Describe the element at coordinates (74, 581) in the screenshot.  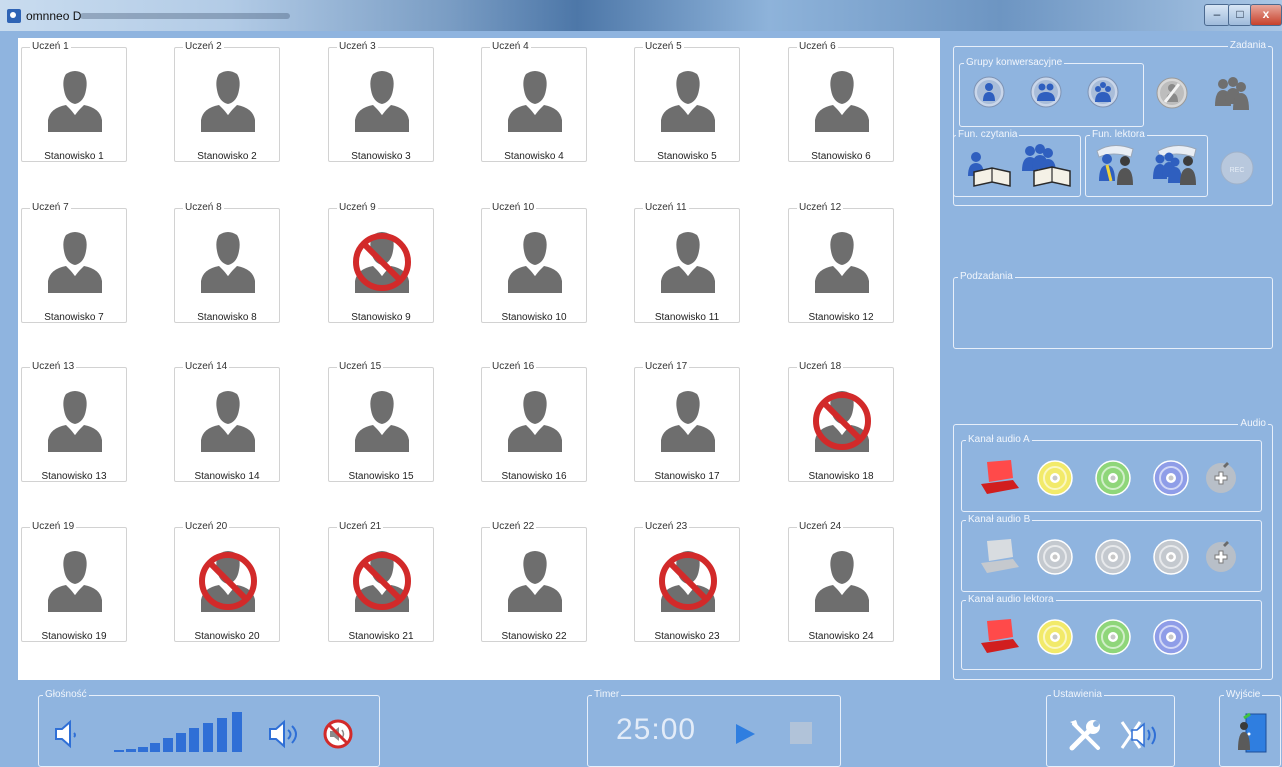
I see `student-seat: Uczeń 19 Stanowisko 19` at that location.